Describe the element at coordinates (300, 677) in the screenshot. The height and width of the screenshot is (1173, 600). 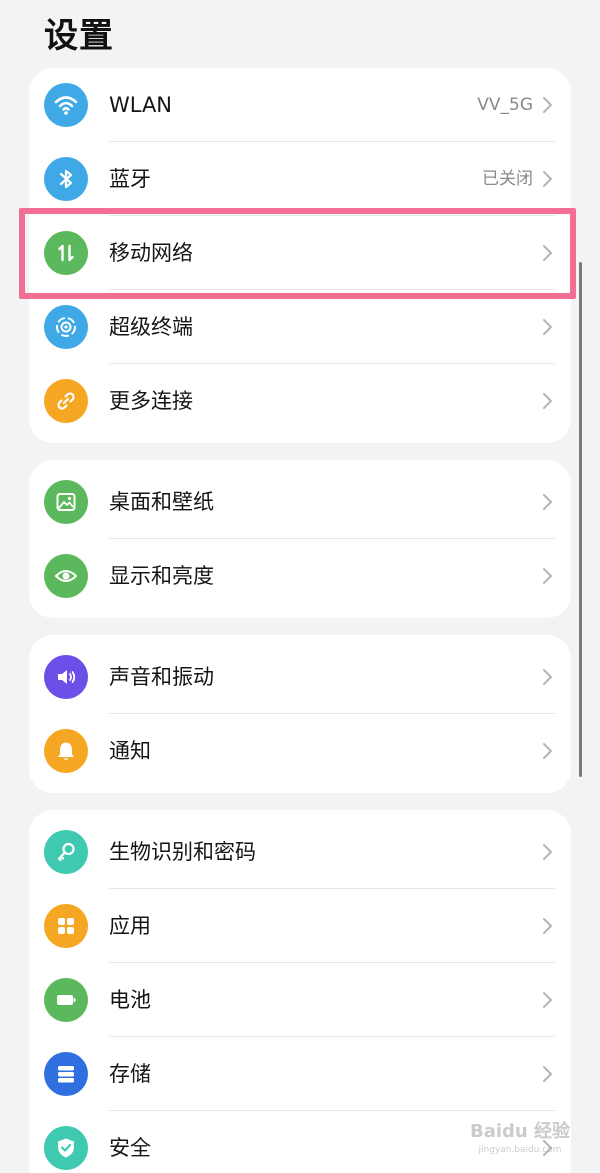
I see `settings-item-sound: 声音和振动` at that location.